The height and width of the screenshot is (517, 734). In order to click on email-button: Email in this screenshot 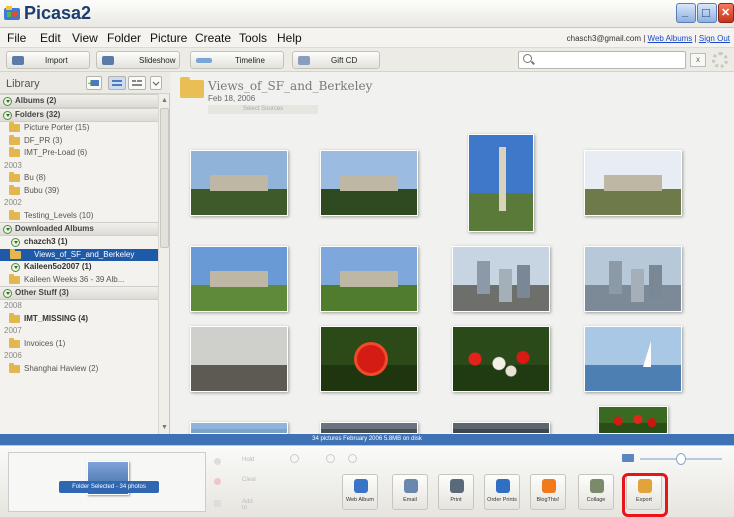, I will do `click(410, 492)`.